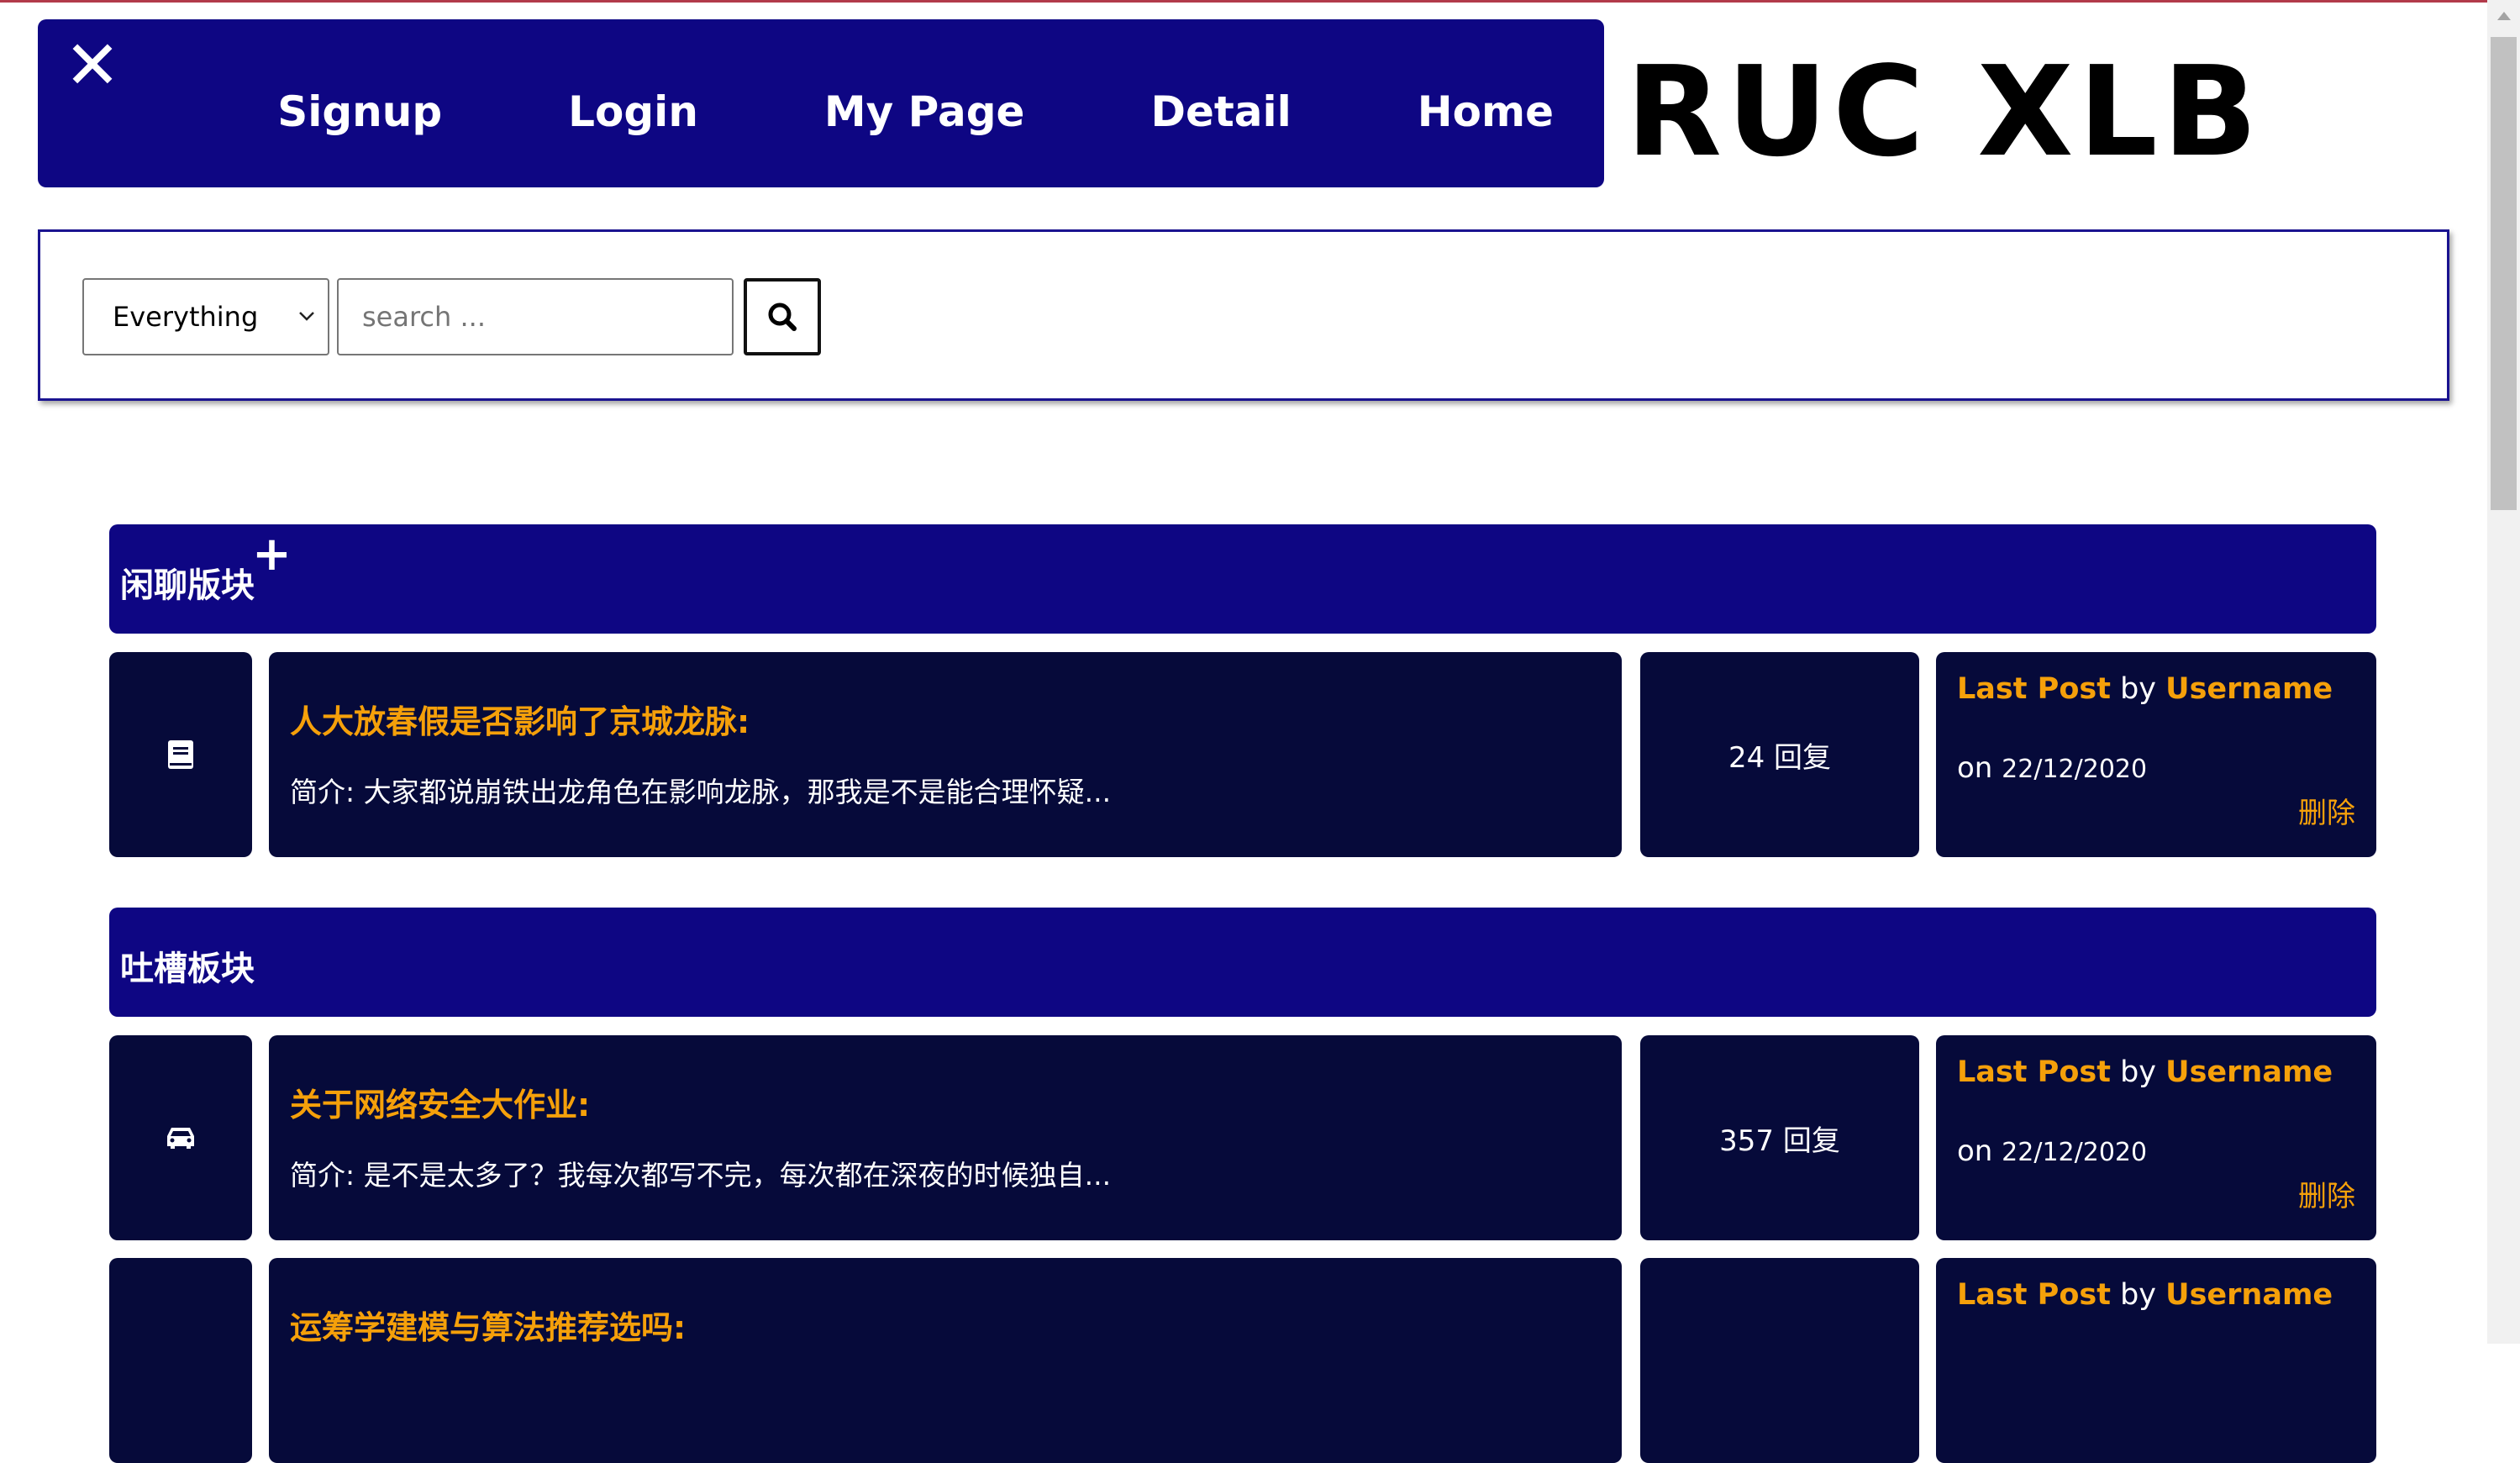 The height and width of the screenshot is (1463, 2520). What do you see at coordinates (186, 317) in the screenshot?
I see `search-category-value: Everything` at bounding box center [186, 317].